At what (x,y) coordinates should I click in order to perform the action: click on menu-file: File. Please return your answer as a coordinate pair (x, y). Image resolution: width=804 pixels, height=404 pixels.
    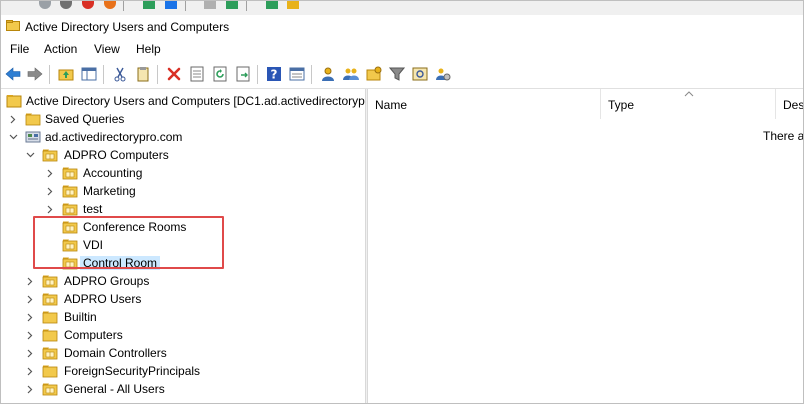
    Looking at the image, I should click on (19, 49).